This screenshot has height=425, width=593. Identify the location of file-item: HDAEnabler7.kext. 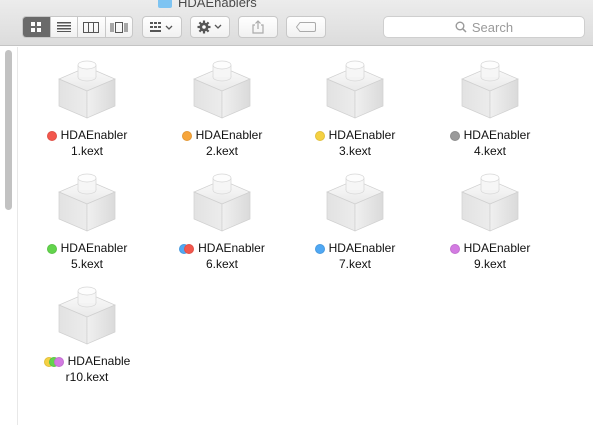
(355, 221).